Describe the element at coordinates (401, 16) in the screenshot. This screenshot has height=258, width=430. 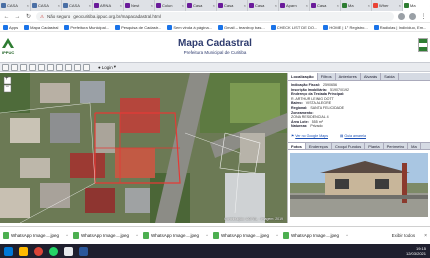
I see `extension-icon` at that location.